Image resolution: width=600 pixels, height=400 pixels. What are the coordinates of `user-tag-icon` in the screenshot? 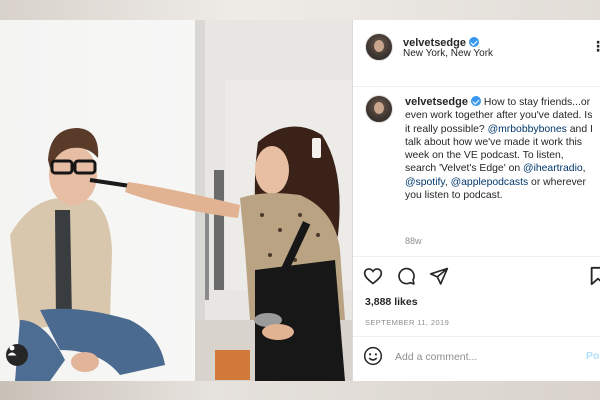 It's located at (17, 355).